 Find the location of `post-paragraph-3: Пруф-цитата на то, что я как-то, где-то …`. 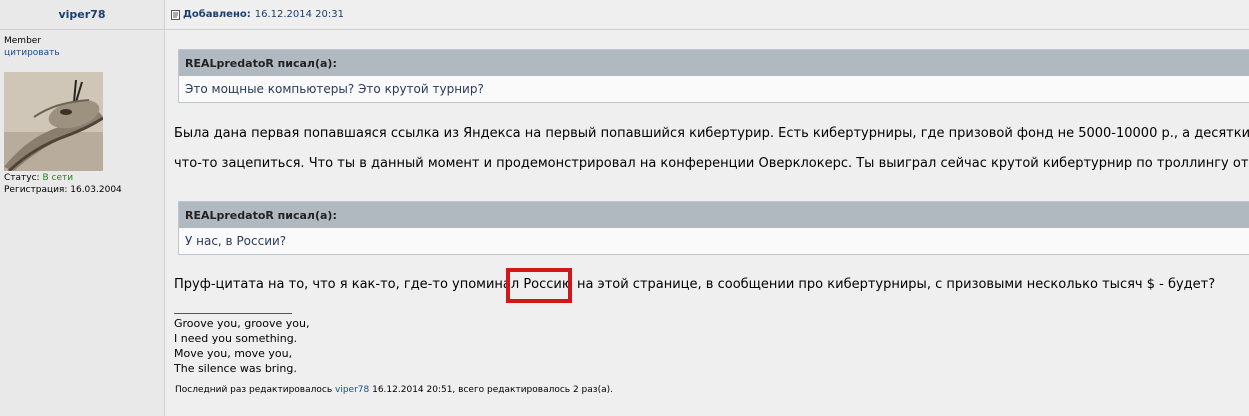

post-paragraph-3: Пруф-цитата на то, что я как-то, где-то … is located at coordinates (695, 284).